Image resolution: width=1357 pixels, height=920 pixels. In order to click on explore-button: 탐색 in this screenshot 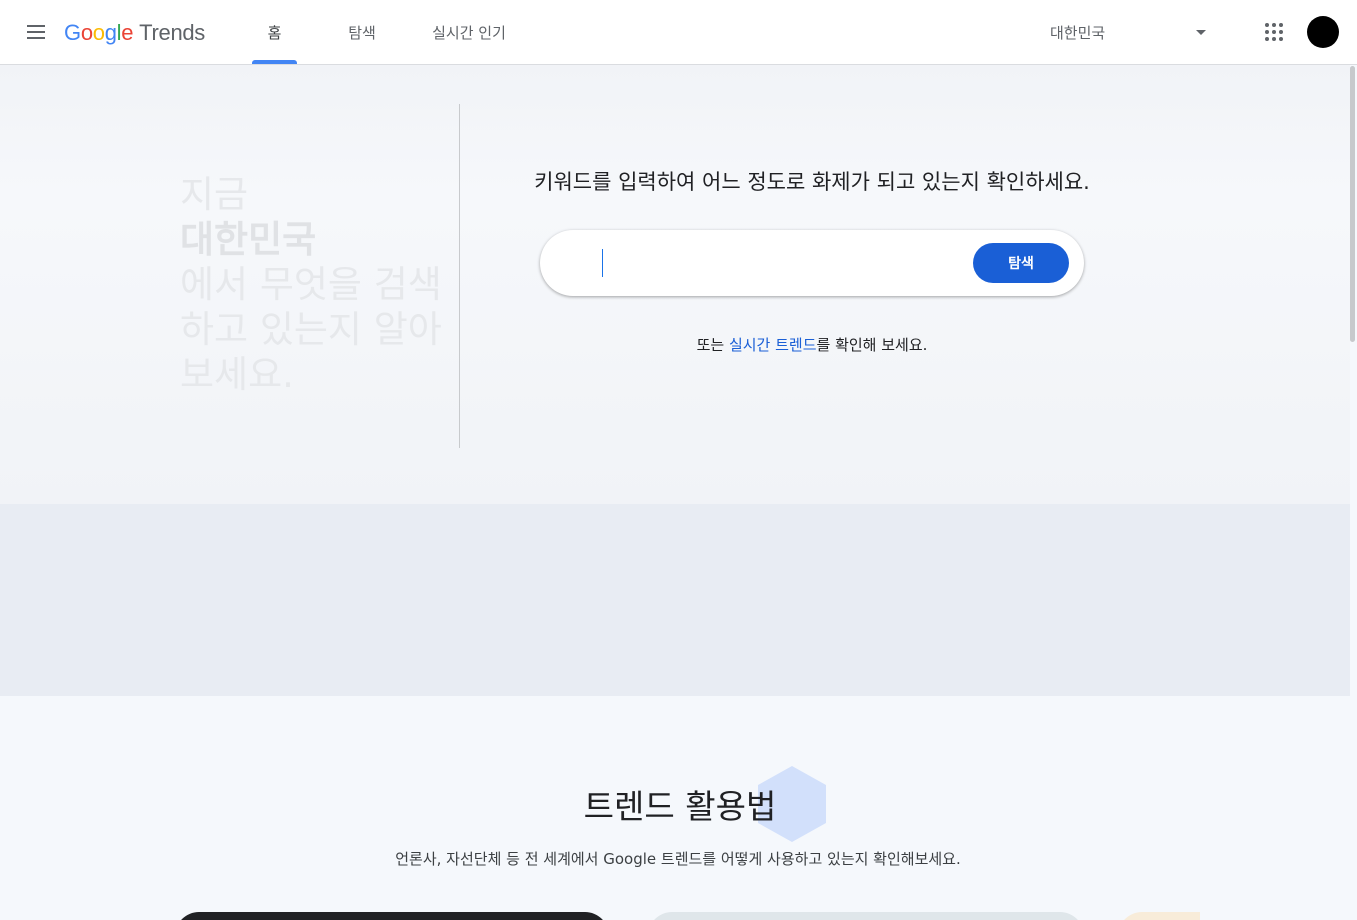, I will do `click(1021, 263)`.